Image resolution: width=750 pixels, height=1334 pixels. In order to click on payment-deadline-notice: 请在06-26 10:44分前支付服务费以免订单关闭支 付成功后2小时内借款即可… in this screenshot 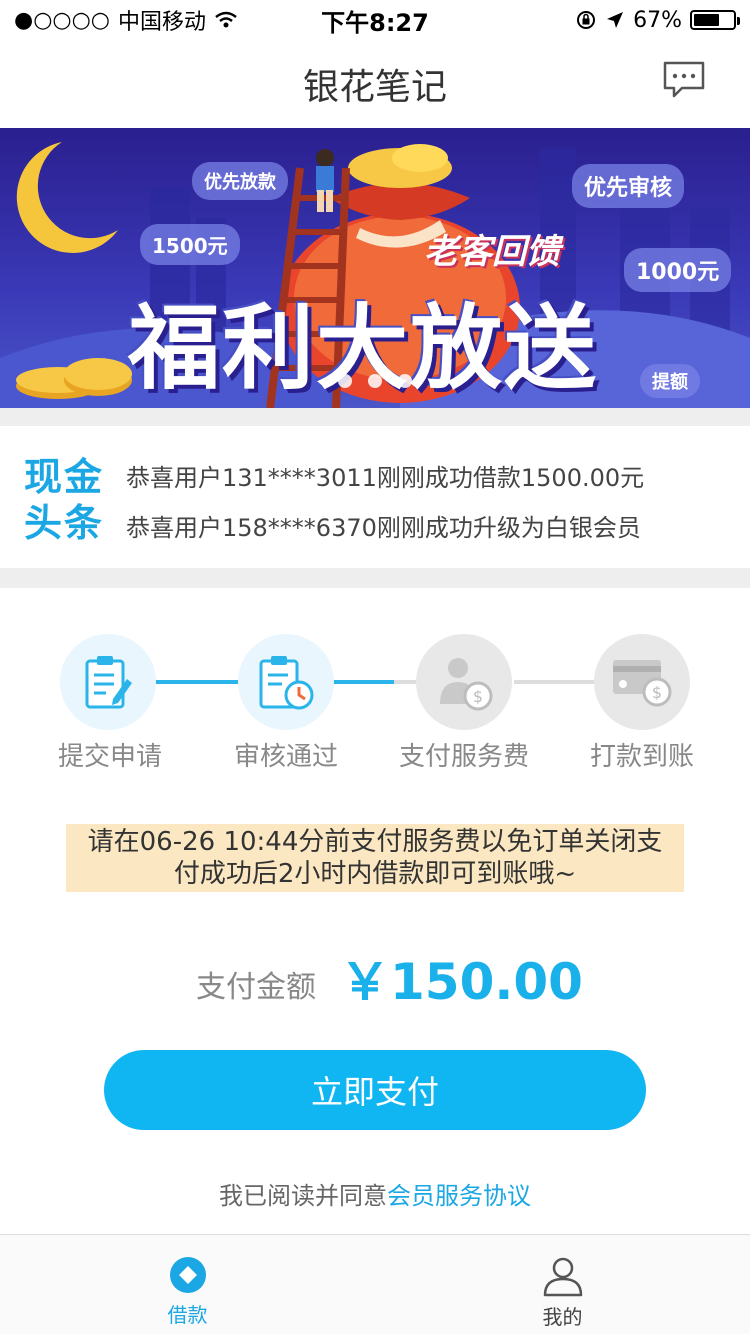, I will do `click(375, 858)`.